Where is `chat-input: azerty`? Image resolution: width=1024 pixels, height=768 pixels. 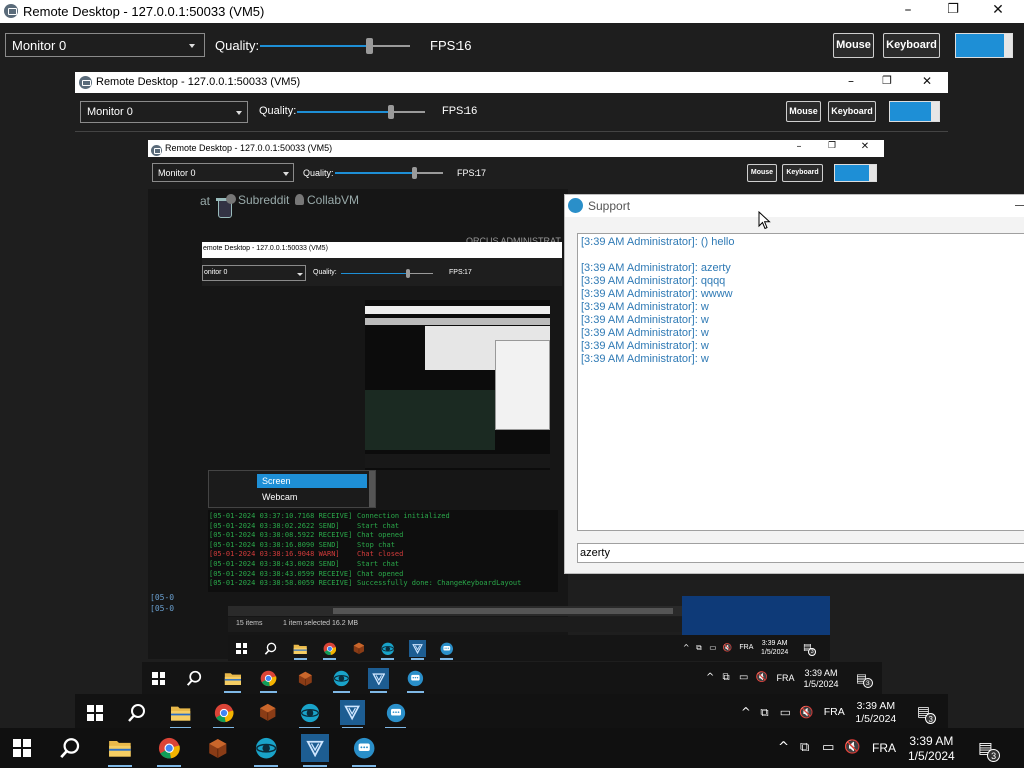
chat-input: azerty is located at coordinates (800, 553).